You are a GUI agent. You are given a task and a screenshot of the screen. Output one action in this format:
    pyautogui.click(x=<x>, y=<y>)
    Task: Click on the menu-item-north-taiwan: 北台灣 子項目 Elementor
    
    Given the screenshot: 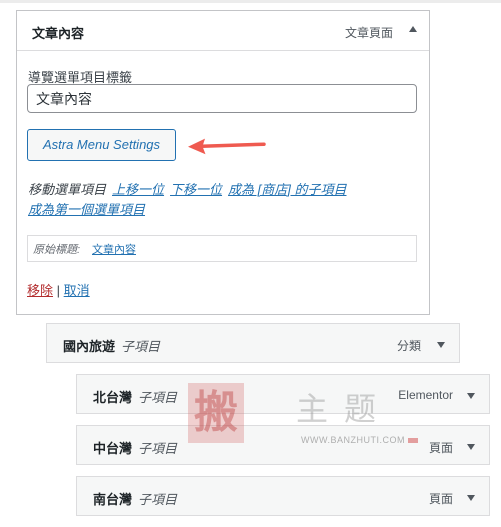 What is the action you would take?
    pyautogui.click(x=283, y=394)
    